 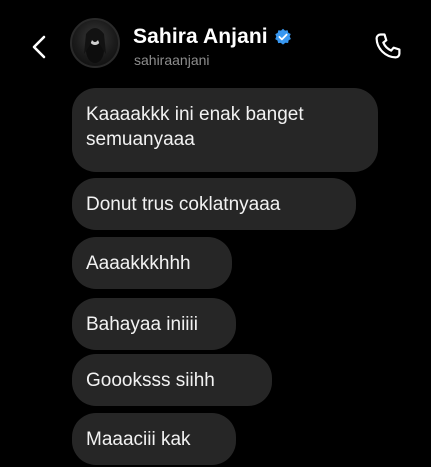 I want to click on audio-call-button, so click(x=388, y=46).